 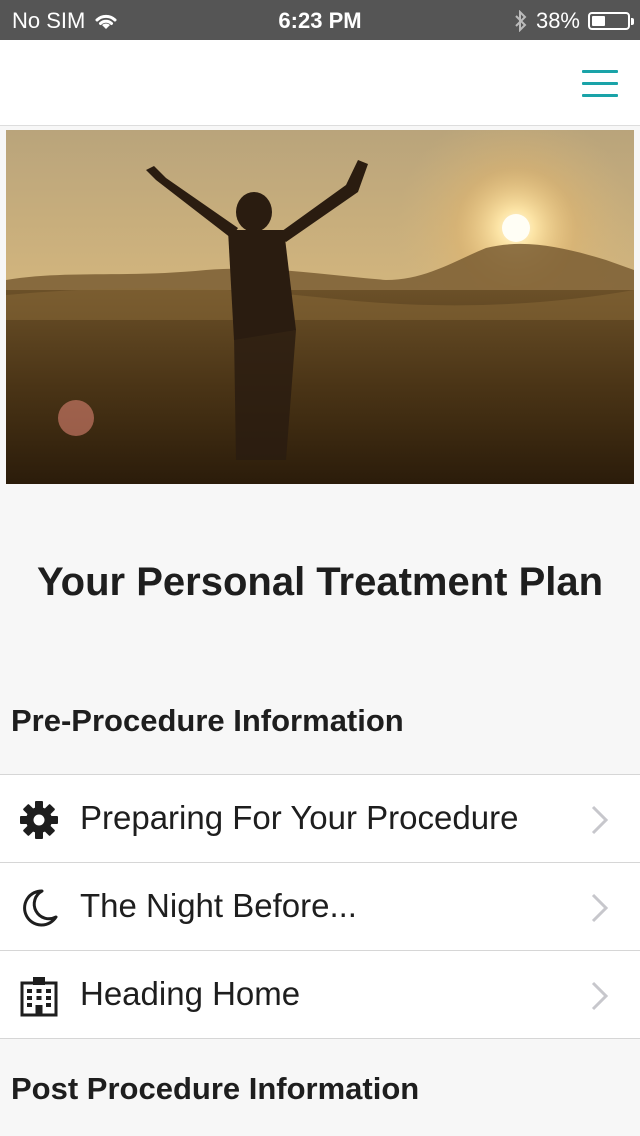 I want to click on battery-nub, so click(x=632, y=21).